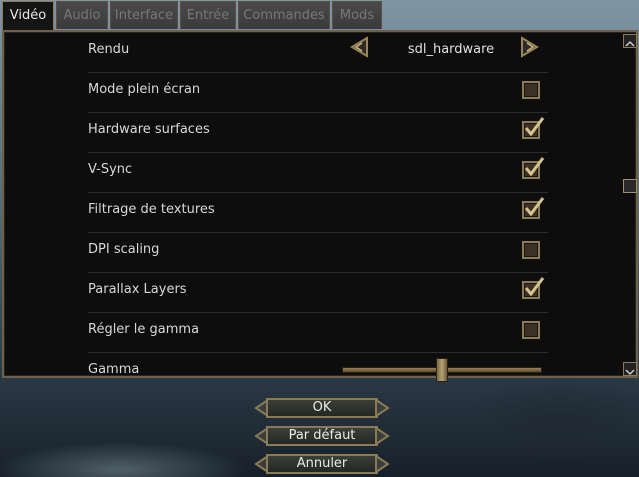 The width and height of the screenshot is (639, 477). Describe the element at coordinates (318, 252) in the screenshot. I see `dpi-scaling-row: DPI scaling` at that location.